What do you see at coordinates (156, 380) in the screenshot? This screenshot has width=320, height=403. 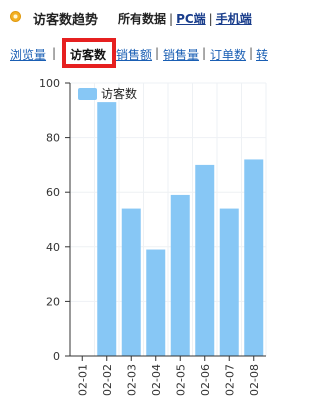 I see `x-tick-label: 02-04` at bounding box center [156, 380].